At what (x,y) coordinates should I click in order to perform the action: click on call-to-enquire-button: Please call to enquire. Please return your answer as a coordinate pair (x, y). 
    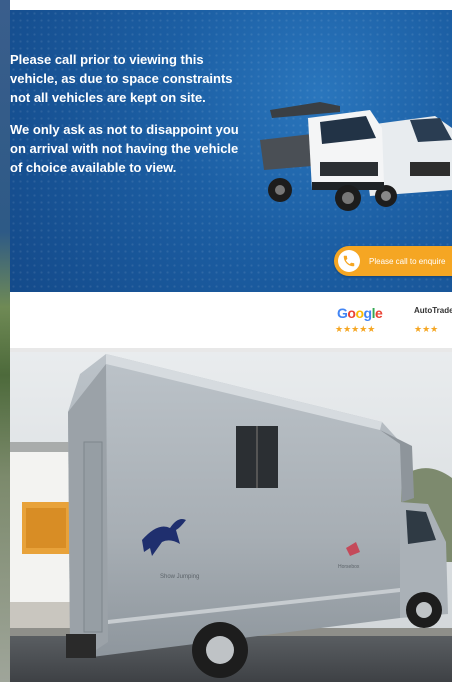
    Looking at the image, I should click on (393, 261).